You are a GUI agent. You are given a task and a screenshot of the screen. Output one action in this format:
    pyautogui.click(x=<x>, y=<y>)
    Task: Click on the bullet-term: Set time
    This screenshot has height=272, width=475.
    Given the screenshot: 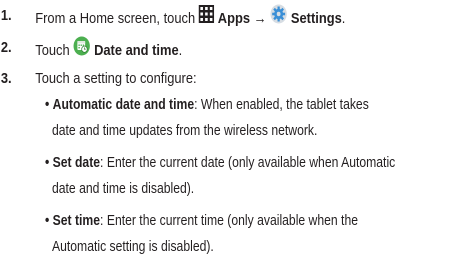 What is the action you would take?
    pyautogui.click(x=76, y=221)
    